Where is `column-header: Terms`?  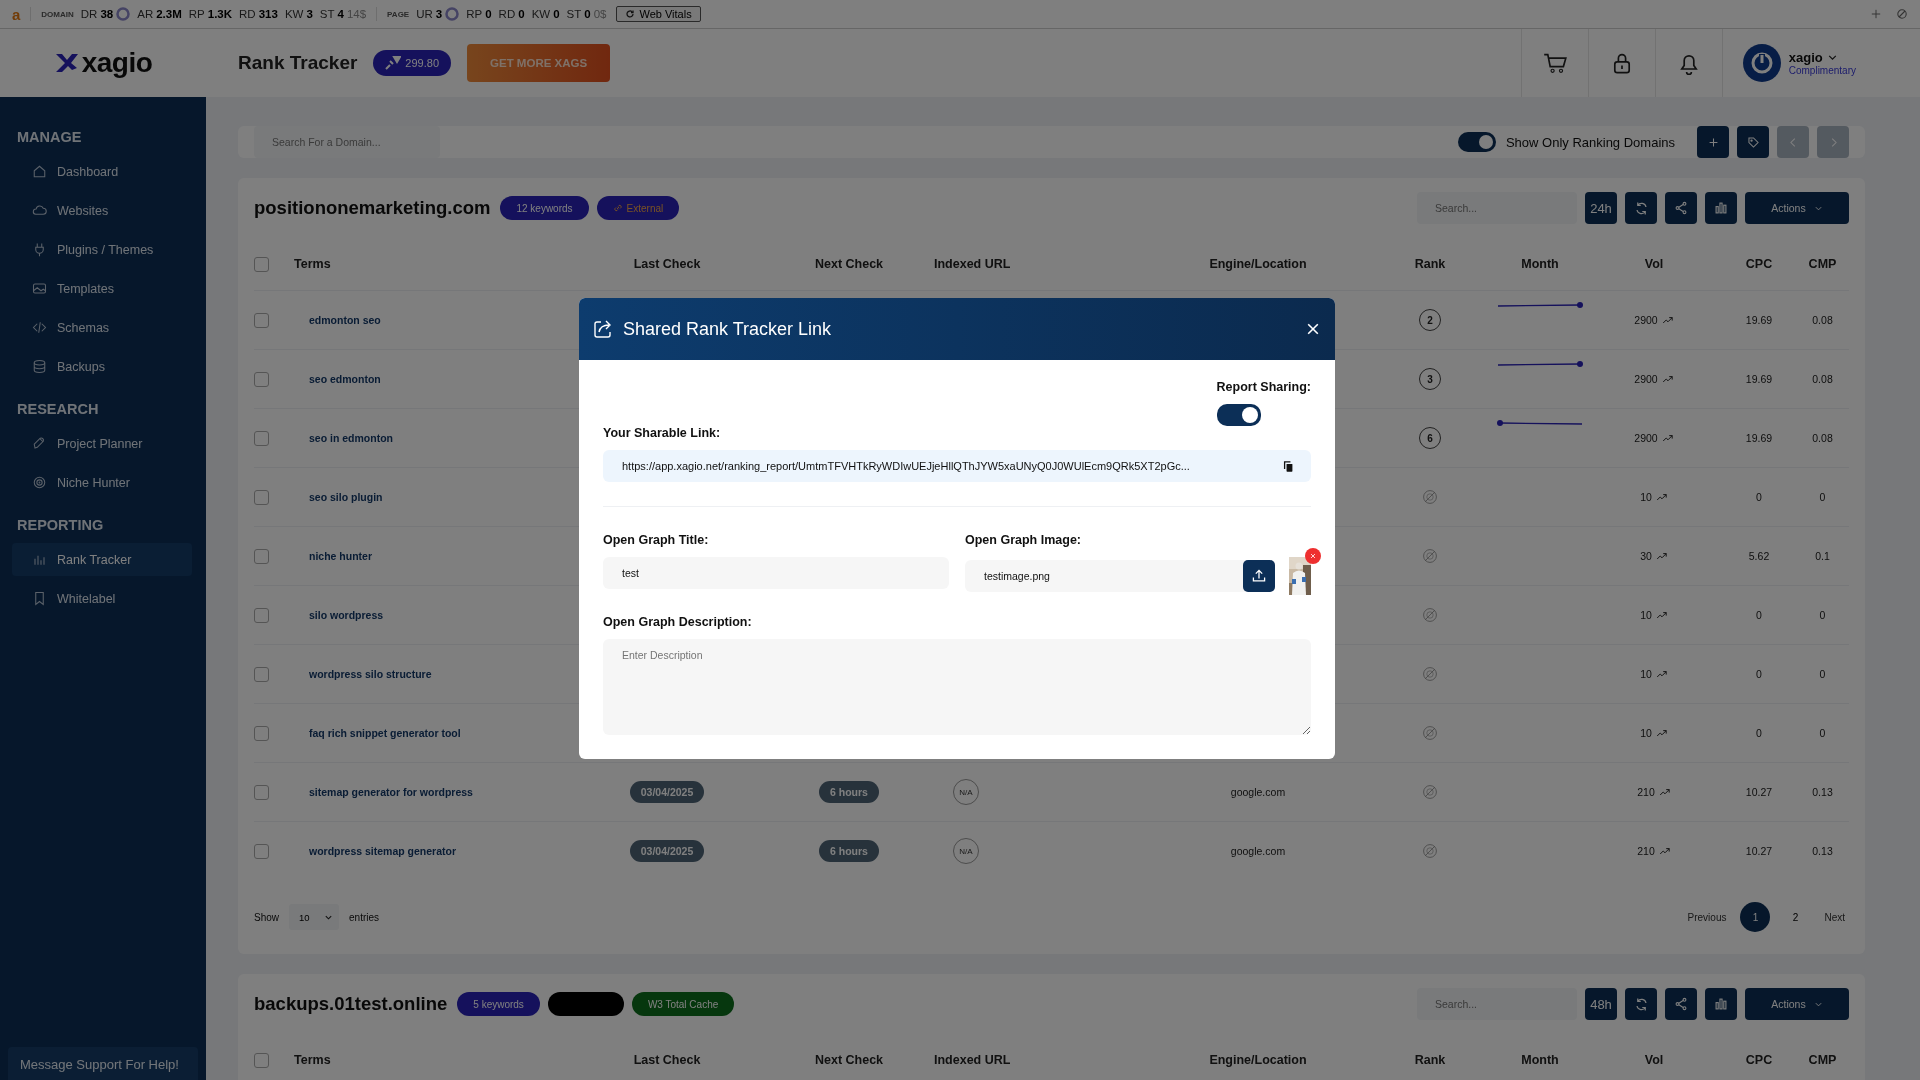 column-header: Terms is located at coordinates (312, 1060).